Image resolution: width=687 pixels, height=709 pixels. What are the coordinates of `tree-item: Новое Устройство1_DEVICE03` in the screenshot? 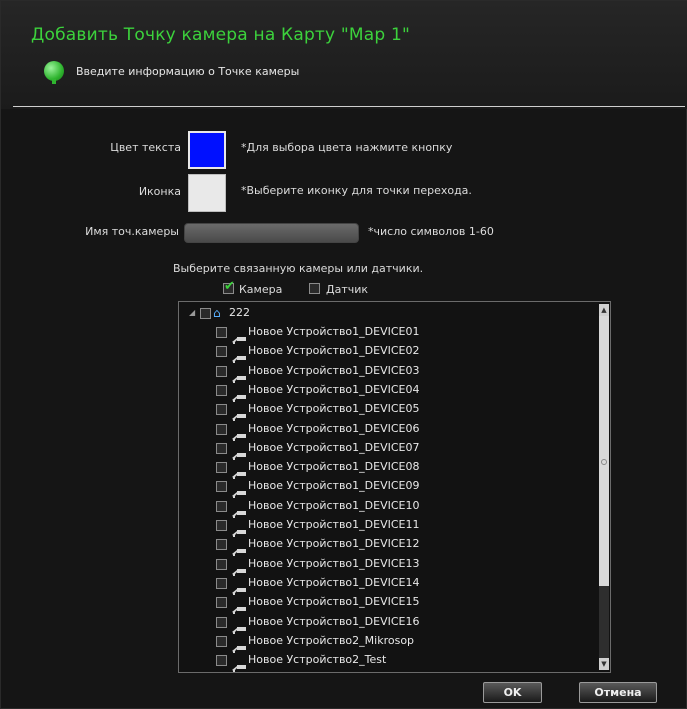 It's located at (384, 372).